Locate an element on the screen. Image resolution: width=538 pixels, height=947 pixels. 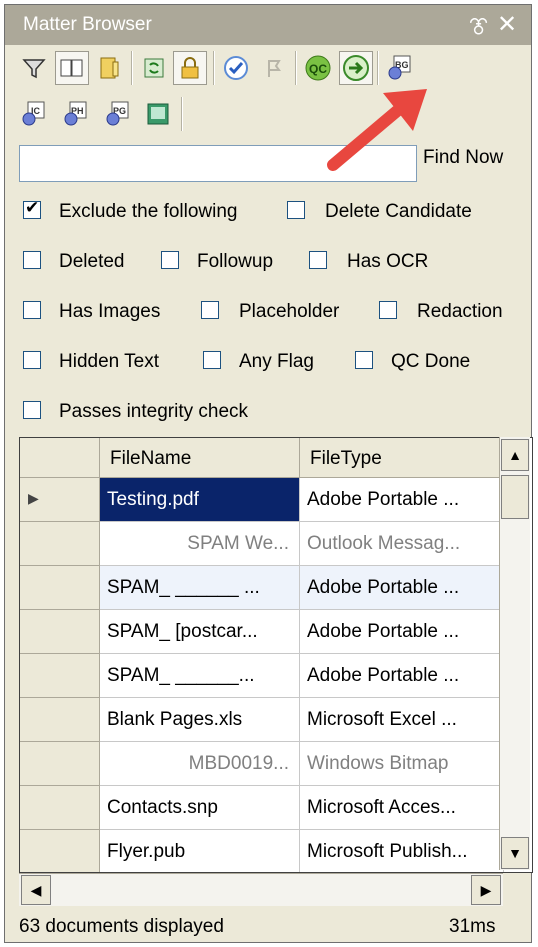
delete-candidate-label: Delete Candidate is located at coordinates (398, 212).